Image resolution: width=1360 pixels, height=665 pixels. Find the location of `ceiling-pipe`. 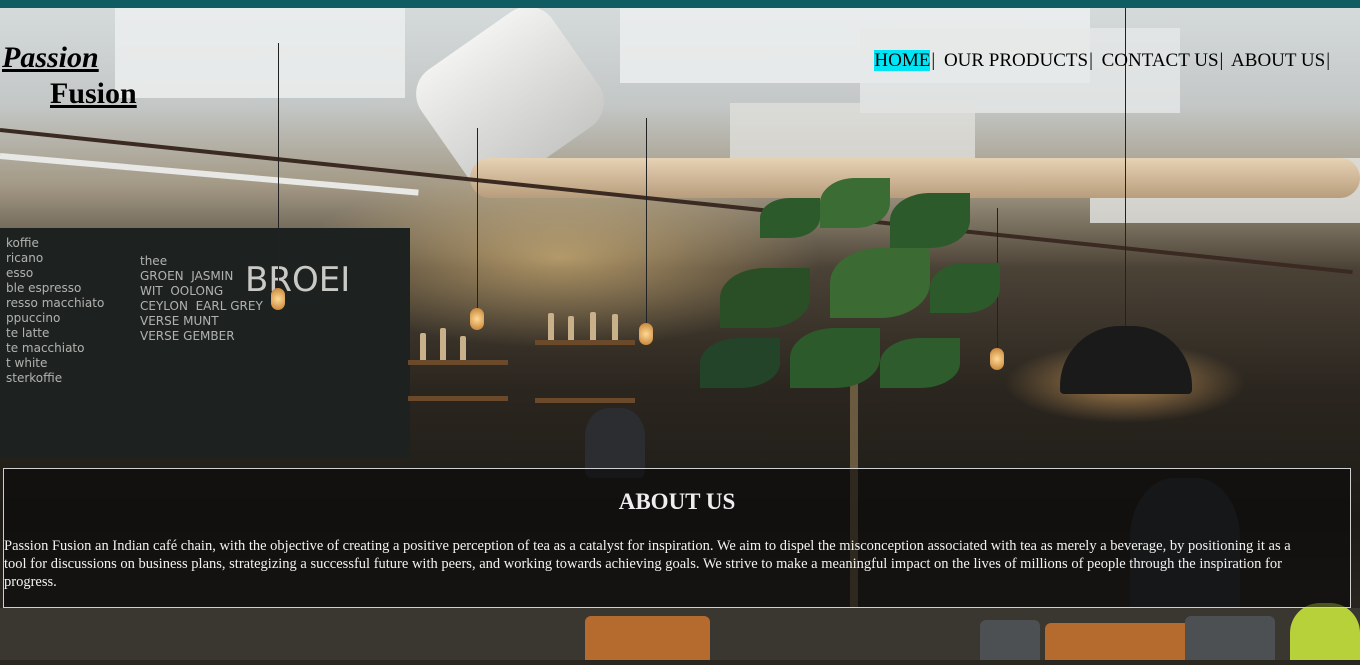

ceiling-pipe is located at coordinates (209, 174).